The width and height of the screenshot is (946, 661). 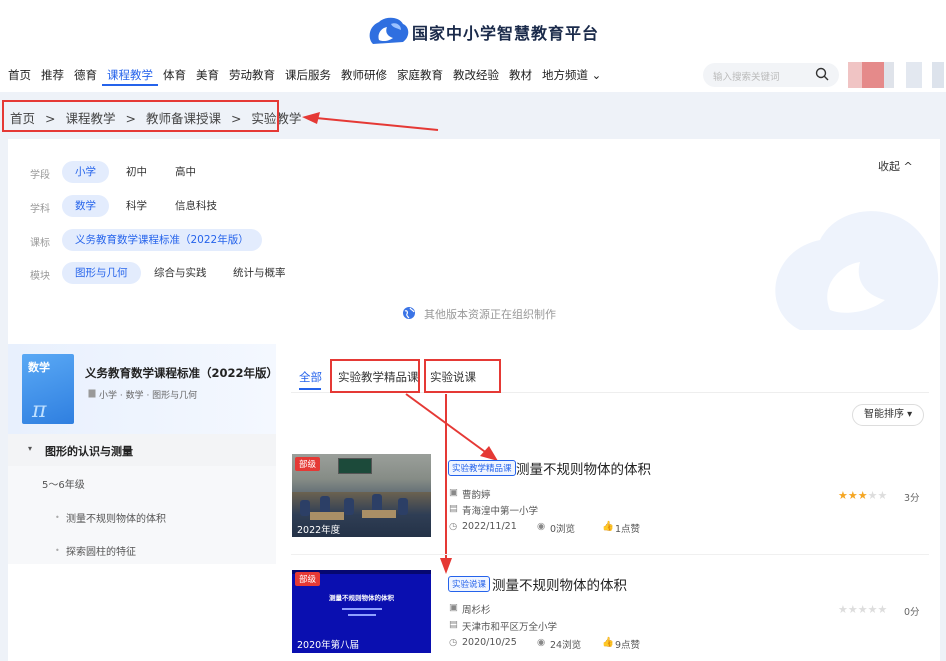 What do you see at coordinates (180, 273) in the screenshot?
I see `filter-chip-practice: 综合与实践` at bounding box center [180, 273].